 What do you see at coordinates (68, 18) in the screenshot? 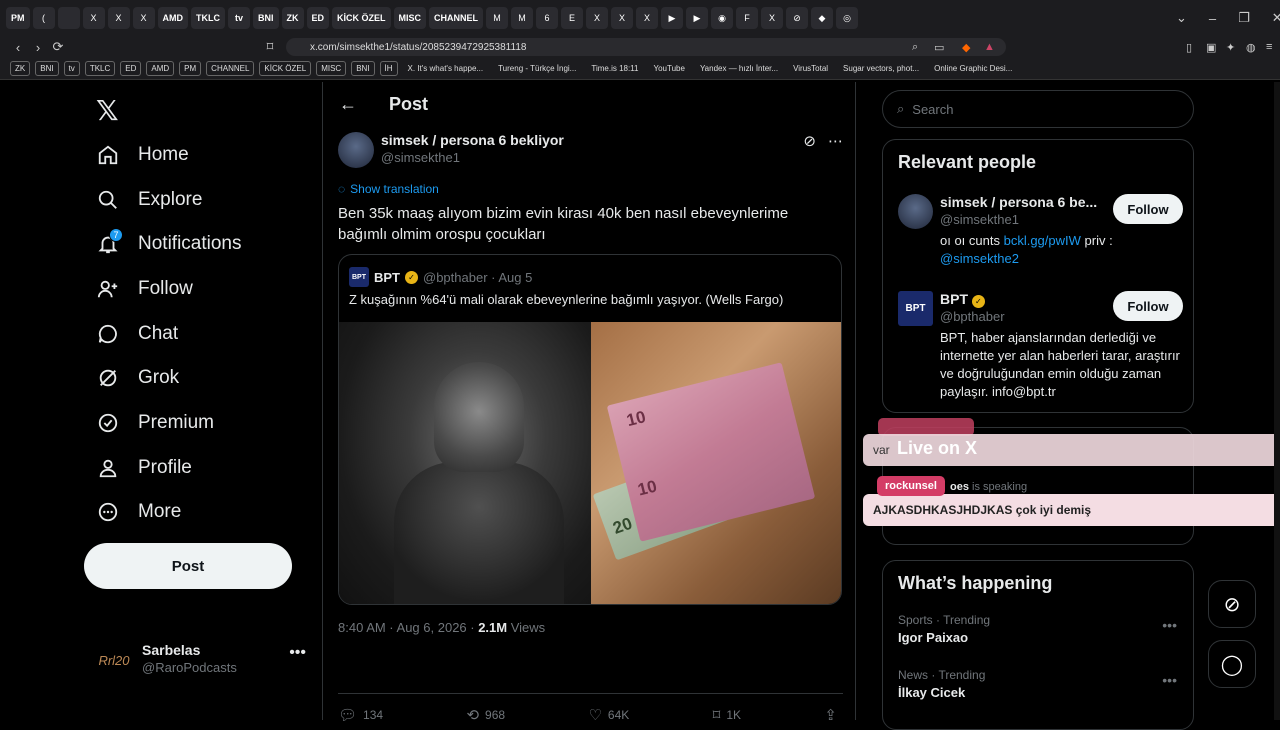
I see `browser-tab` at bounding box center [68, 18].